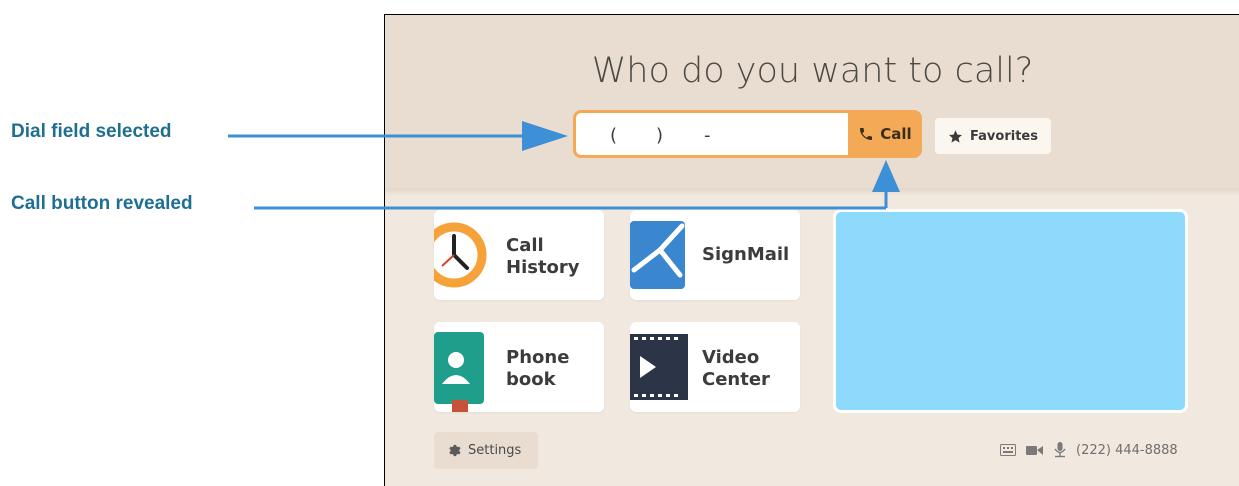  What do you see at coordinates (1127, 450) in the screenshot?
I see `phone-number: (222) 444-8888` at bounding box center [1127, 450].